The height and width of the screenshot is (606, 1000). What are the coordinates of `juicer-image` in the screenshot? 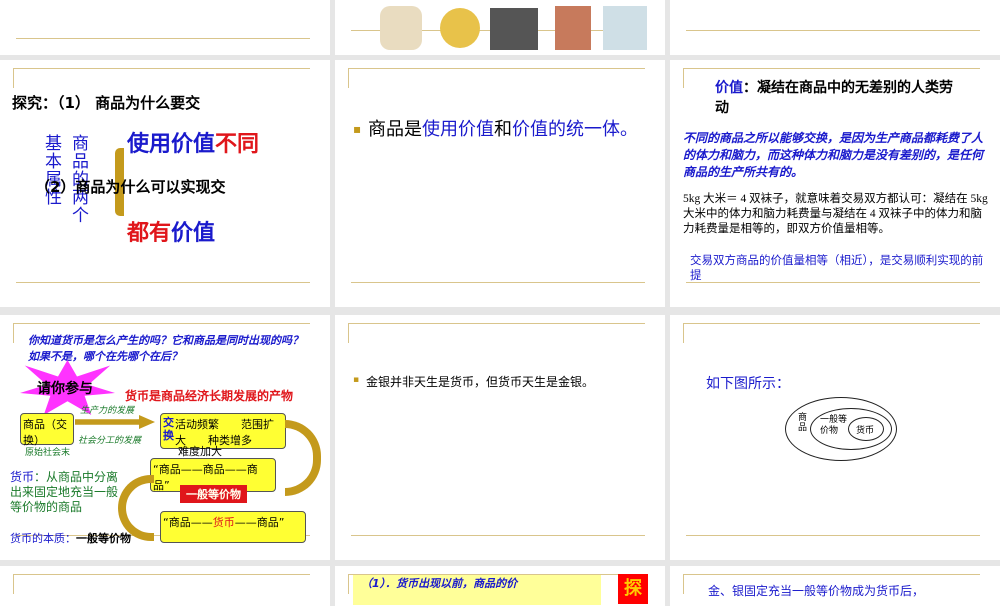 It's located at (625, 28).